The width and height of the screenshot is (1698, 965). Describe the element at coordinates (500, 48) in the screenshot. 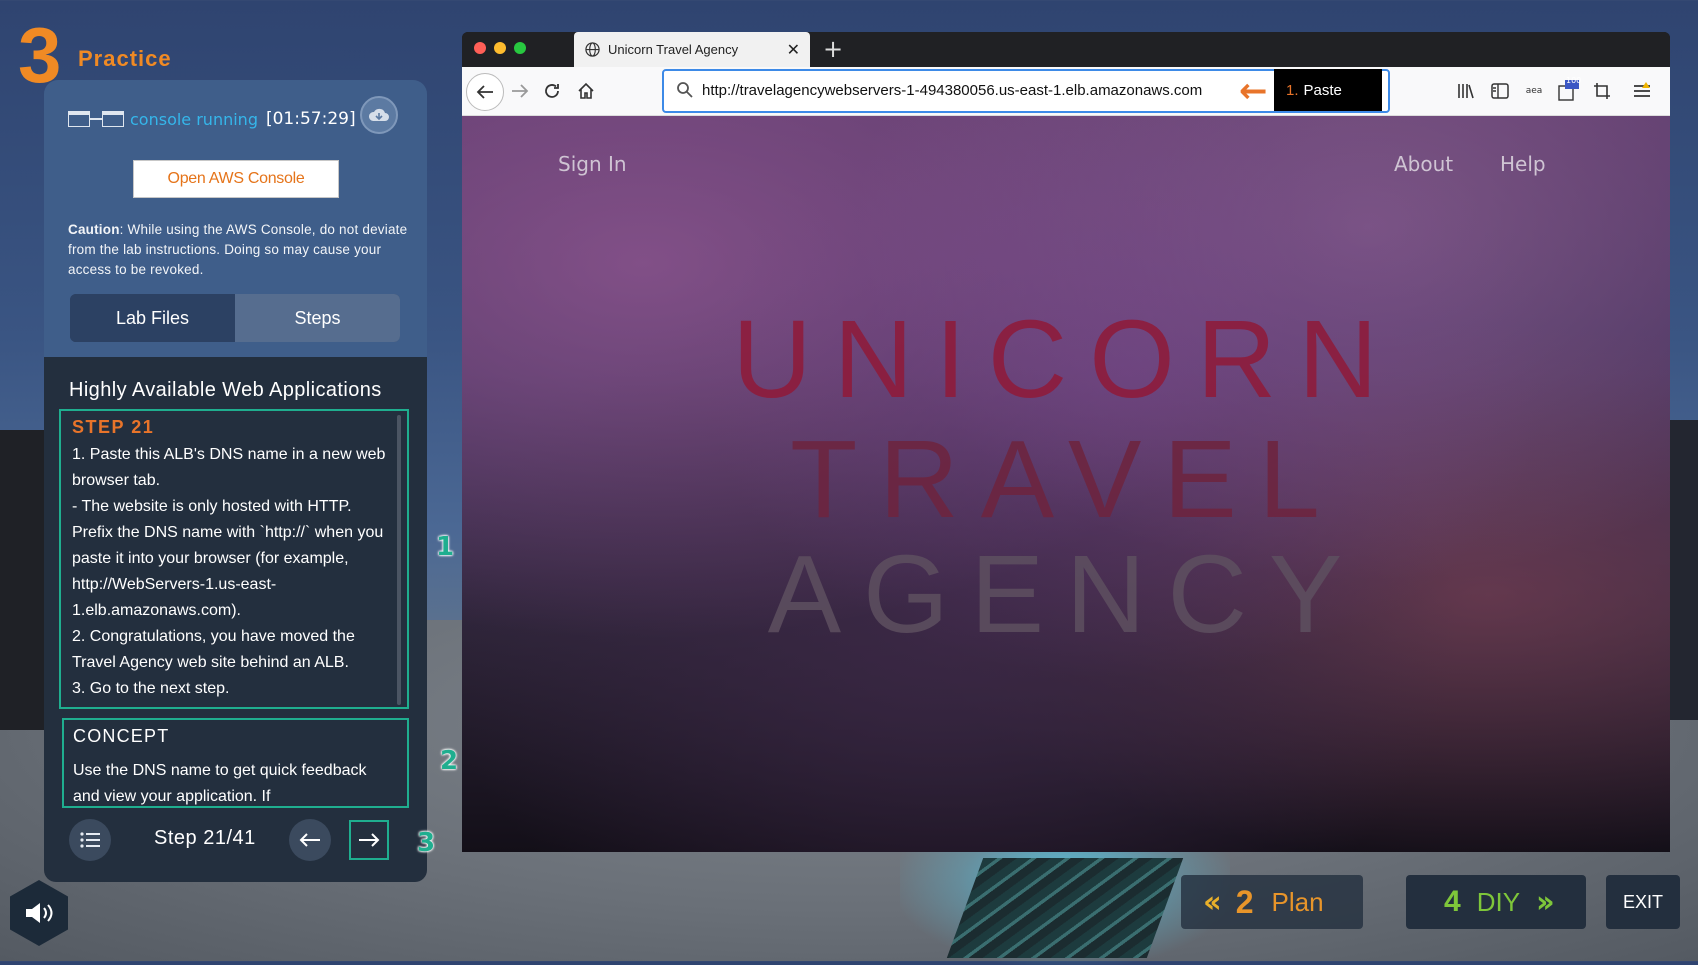

I see `minimize-window-button` at that location.